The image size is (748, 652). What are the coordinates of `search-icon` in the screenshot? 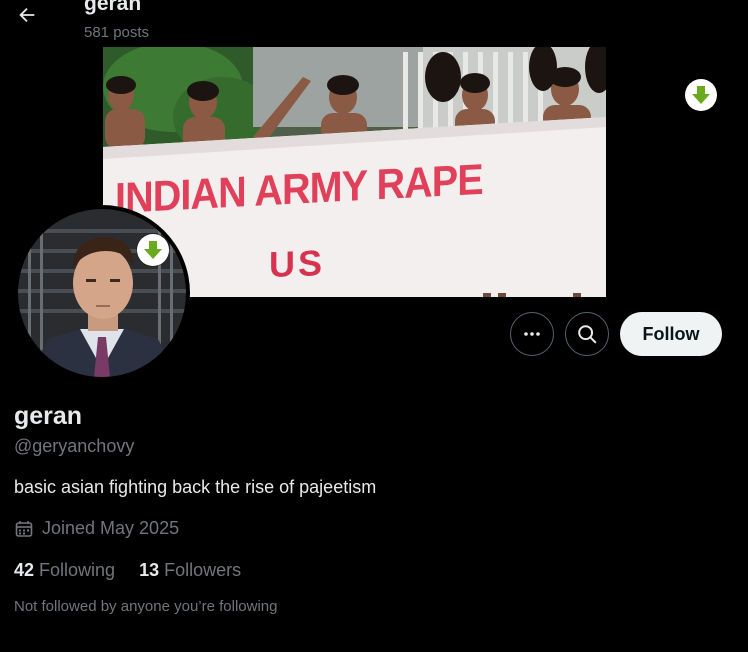 It's located at (587, 334).